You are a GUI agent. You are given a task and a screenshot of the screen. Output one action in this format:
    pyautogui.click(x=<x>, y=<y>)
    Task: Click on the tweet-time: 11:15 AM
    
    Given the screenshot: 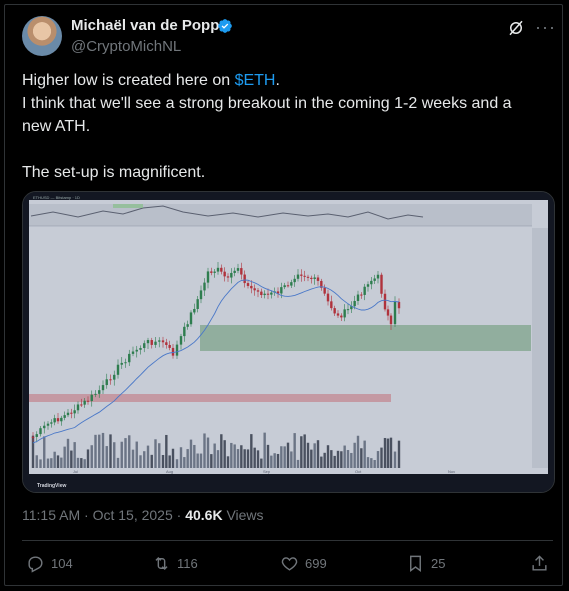 What is the action you would take?
    pyautogui.click(x=51, y=515)
    